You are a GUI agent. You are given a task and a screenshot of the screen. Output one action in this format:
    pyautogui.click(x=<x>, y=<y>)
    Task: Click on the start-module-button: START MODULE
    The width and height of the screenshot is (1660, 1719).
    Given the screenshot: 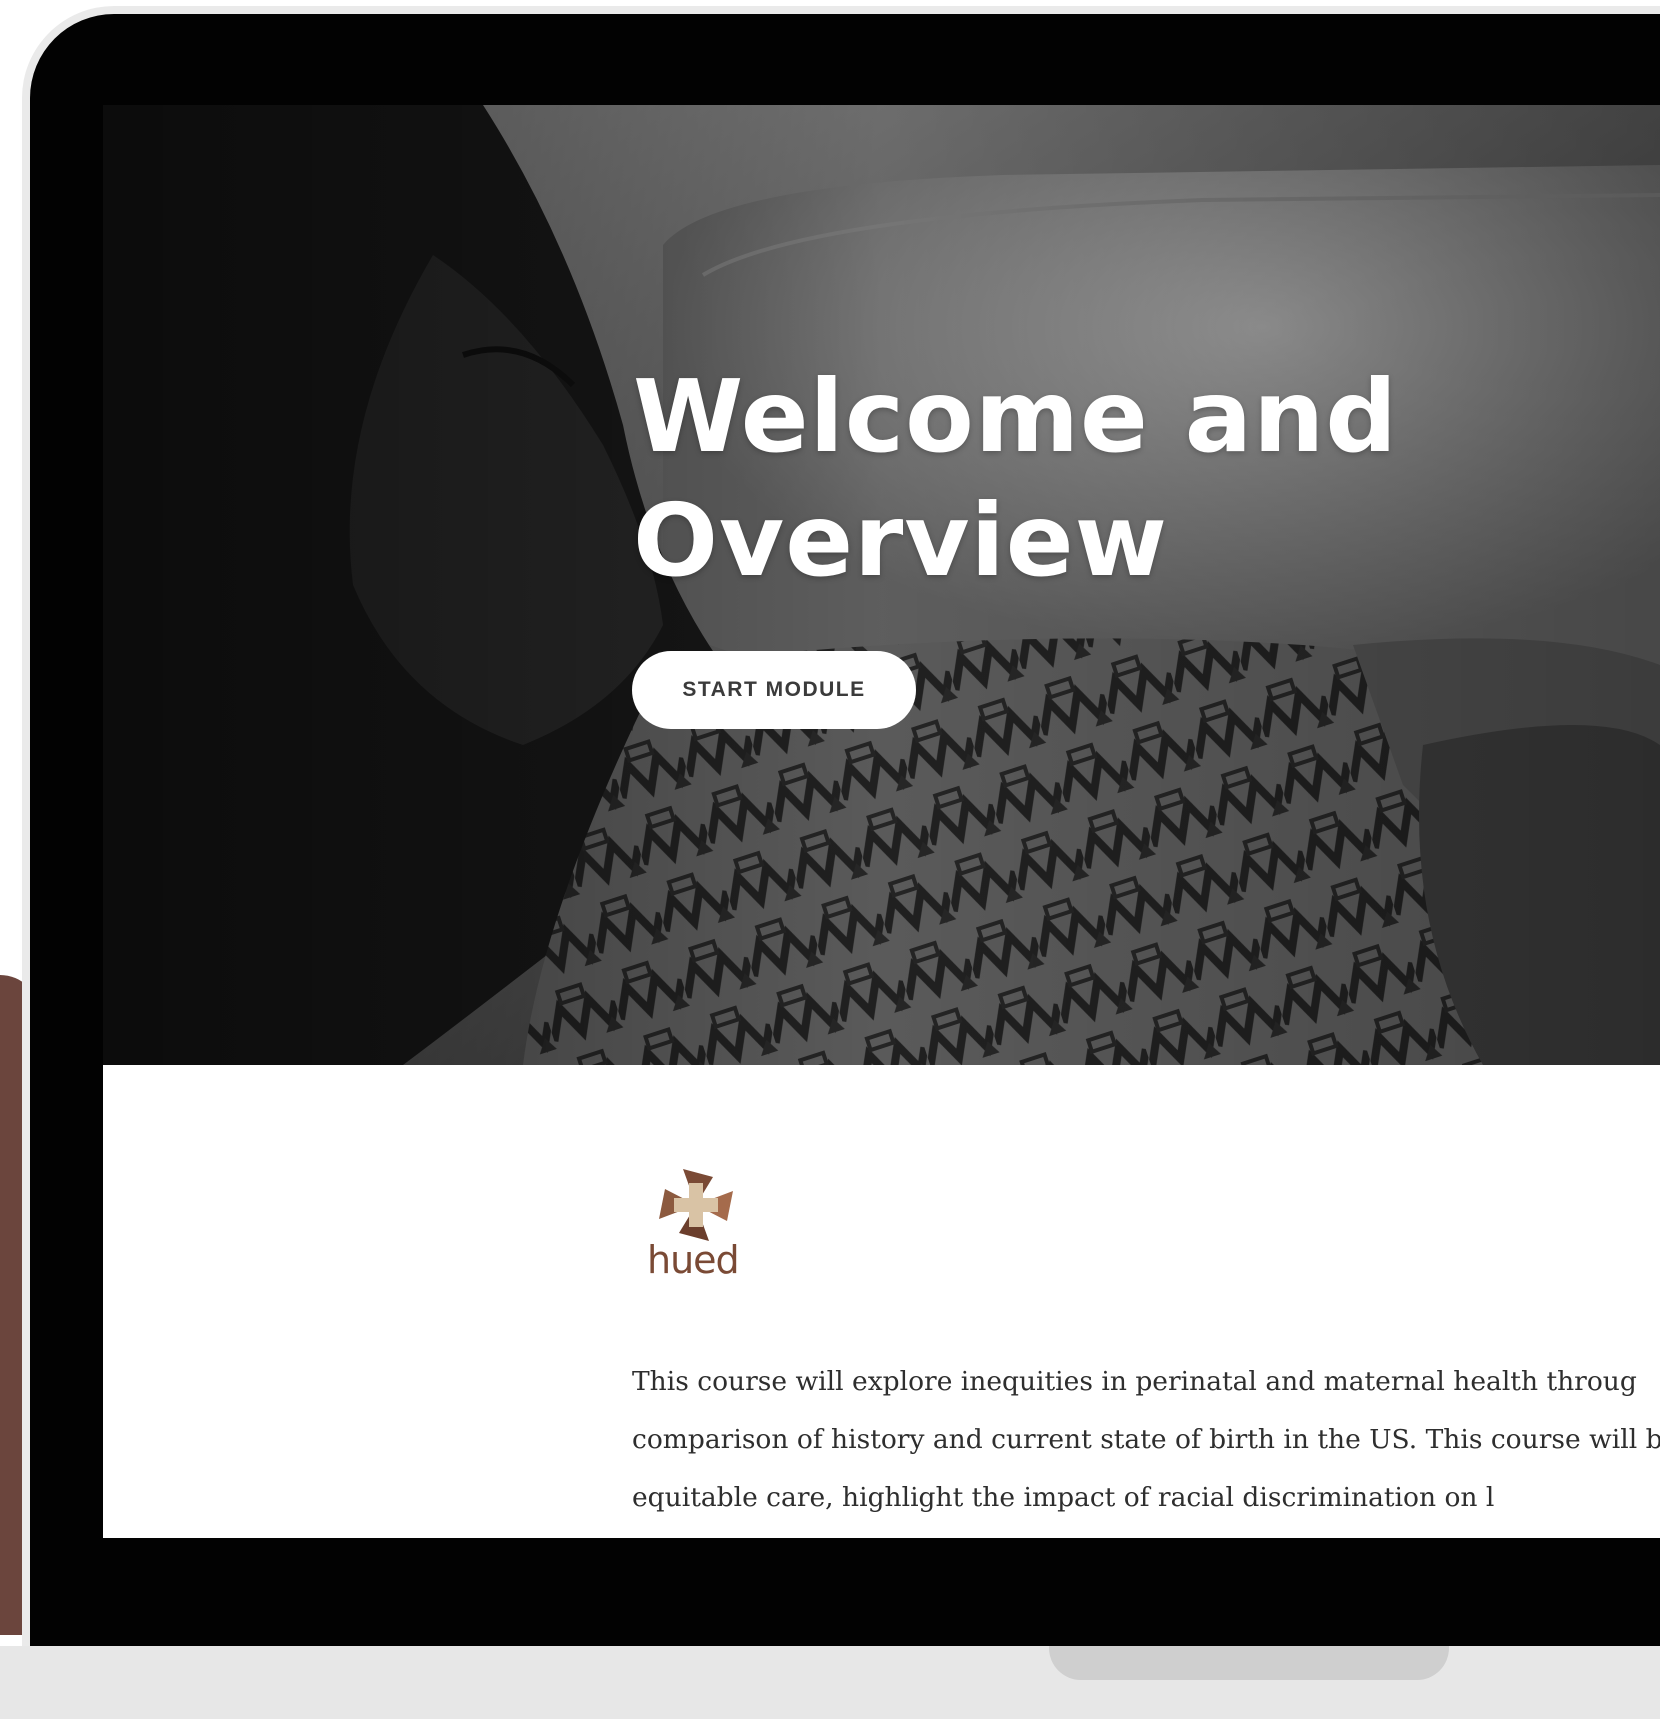 What is the action you would take?
    pyautogui.click(x=774, y=690)
    